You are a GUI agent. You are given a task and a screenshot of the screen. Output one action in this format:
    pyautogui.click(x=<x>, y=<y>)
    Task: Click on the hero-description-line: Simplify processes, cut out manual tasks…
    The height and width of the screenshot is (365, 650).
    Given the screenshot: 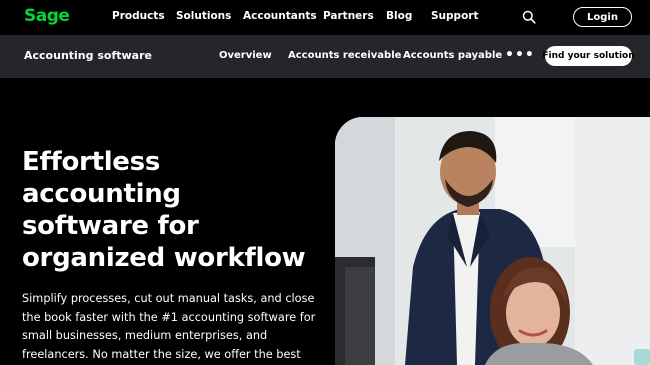 What is the action you would take?
    pyautogui.click(x=168, y=298)
    